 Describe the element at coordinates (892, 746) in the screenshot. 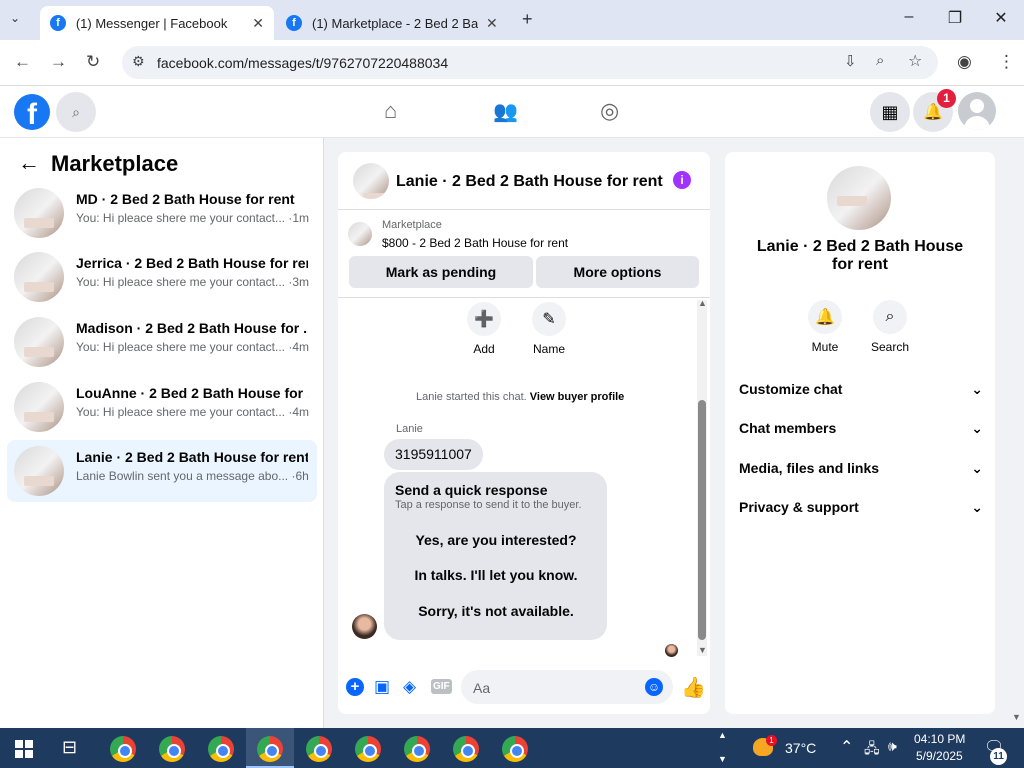

I see `volume-icon: 🕪` at that location.